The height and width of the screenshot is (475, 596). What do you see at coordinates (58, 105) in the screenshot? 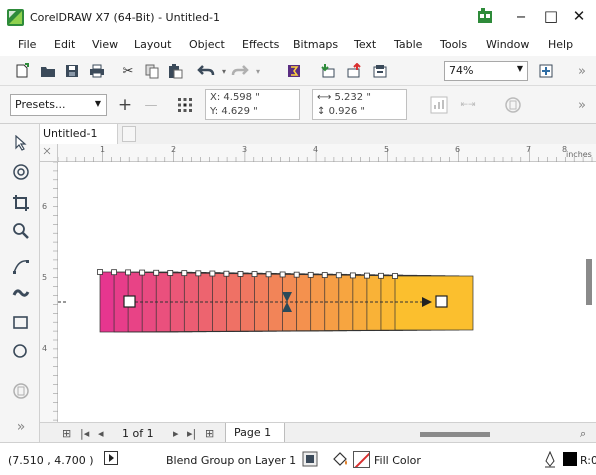
I see `presets-select: Presets... ▼` at bounding box center [58, 105].